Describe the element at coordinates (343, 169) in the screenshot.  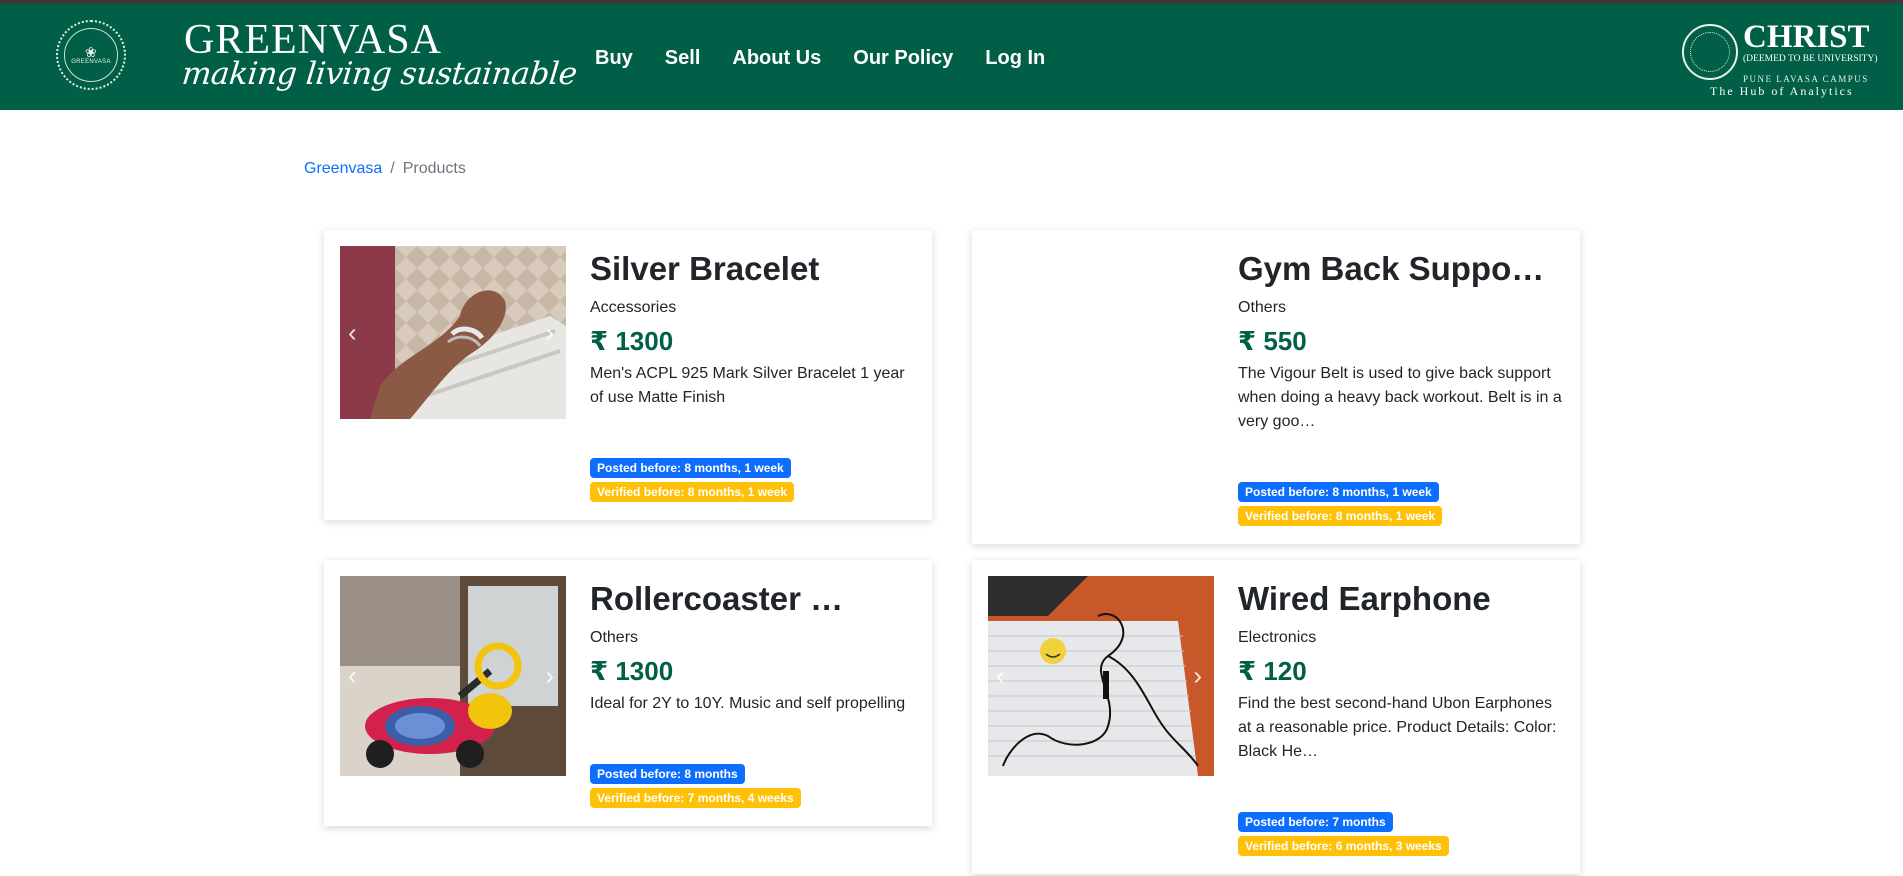
I see `breadcrumb-home-link: Greenvasa` at that location.